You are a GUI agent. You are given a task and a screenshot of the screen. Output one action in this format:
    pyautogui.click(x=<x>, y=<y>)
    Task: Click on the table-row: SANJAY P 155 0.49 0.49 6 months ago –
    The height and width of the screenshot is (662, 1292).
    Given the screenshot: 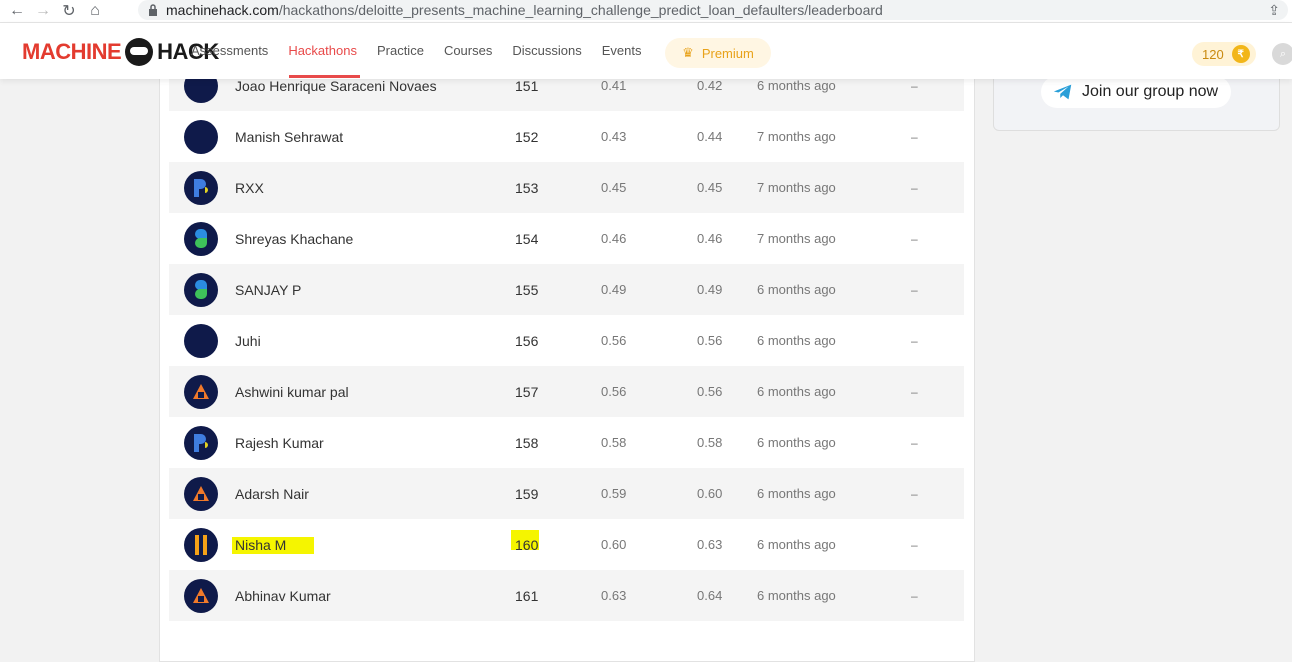 What is the action you would take?
    pyautogui.click(x=566, y=289)
    